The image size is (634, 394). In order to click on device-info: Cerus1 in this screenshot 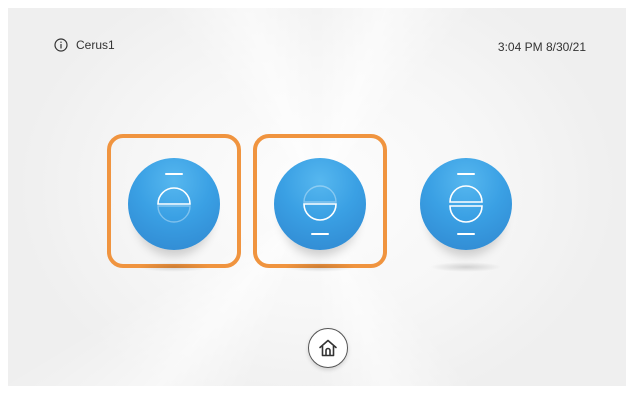, I will do `click(84, 45)`.